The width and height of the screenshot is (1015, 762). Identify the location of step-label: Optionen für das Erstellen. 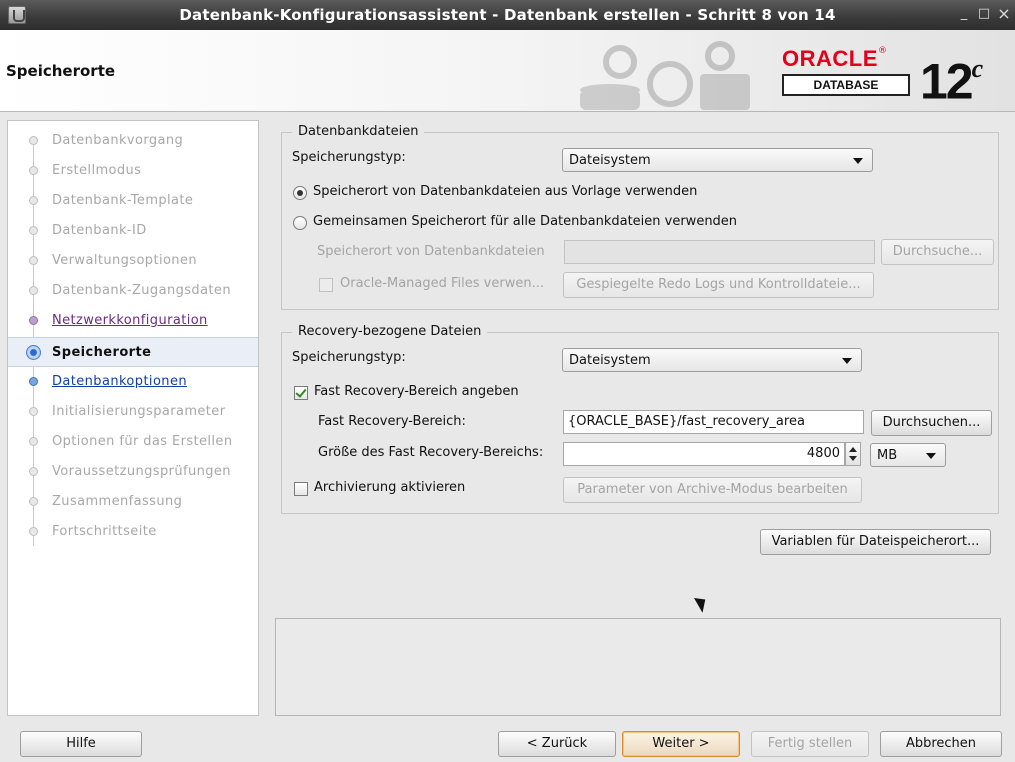
(142, 441).